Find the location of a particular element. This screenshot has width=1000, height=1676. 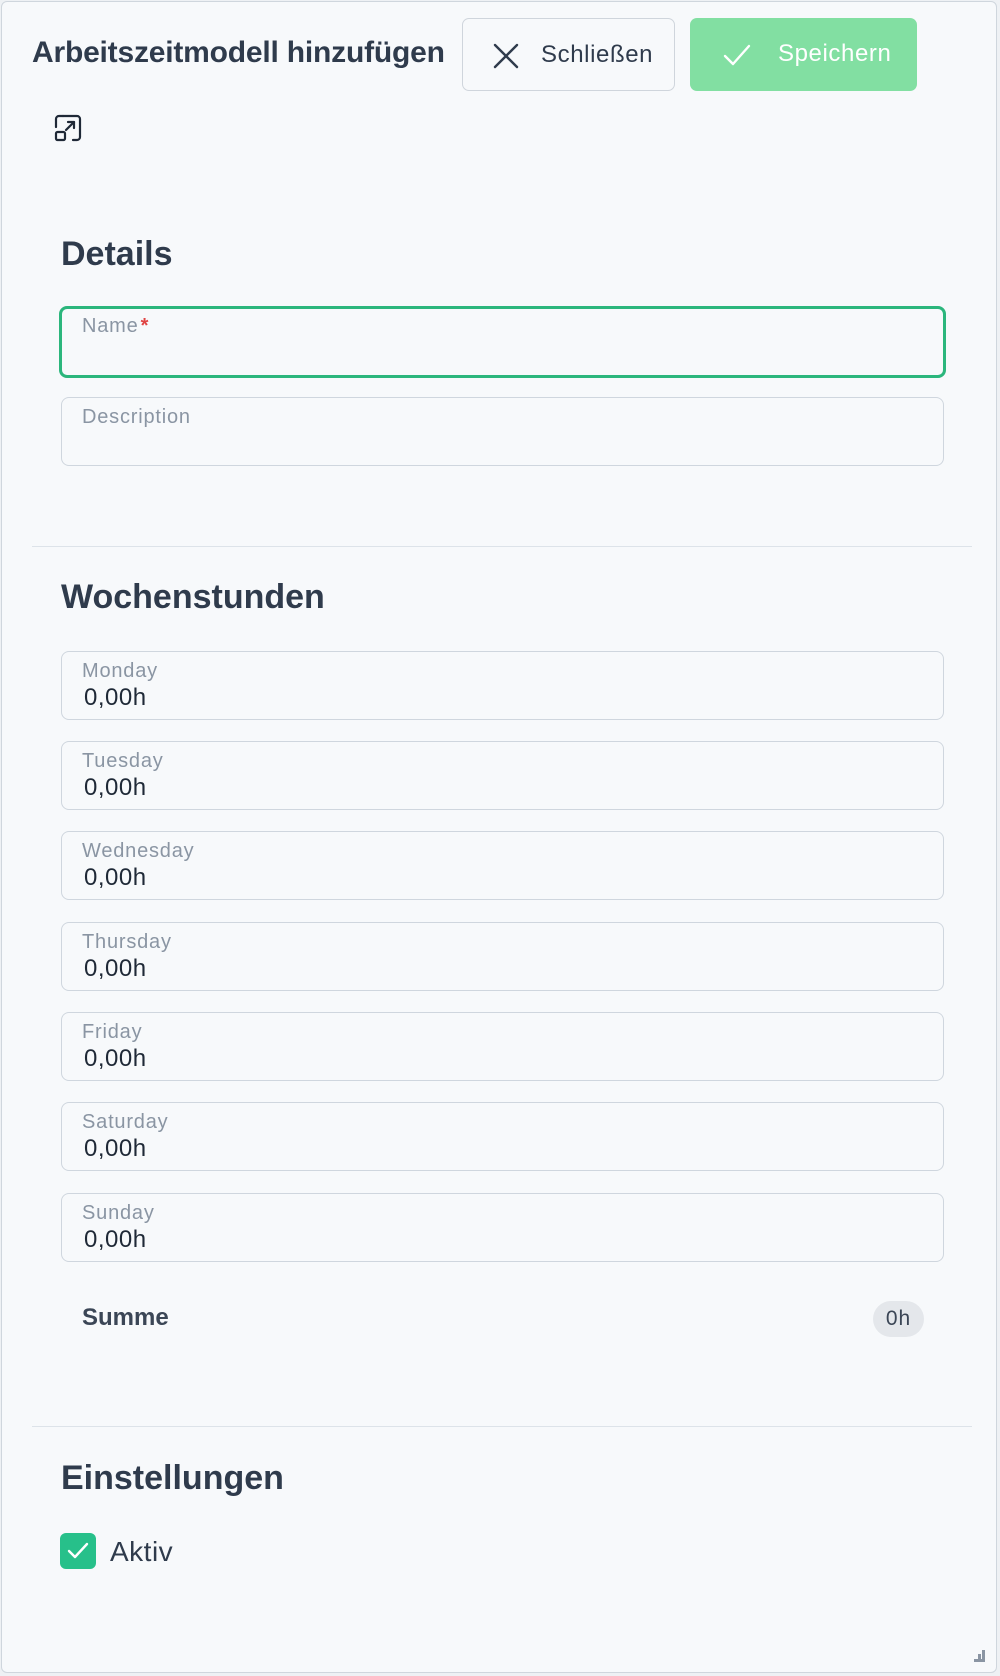

day-field-label: Thursday is located at coordinates (127, 942).